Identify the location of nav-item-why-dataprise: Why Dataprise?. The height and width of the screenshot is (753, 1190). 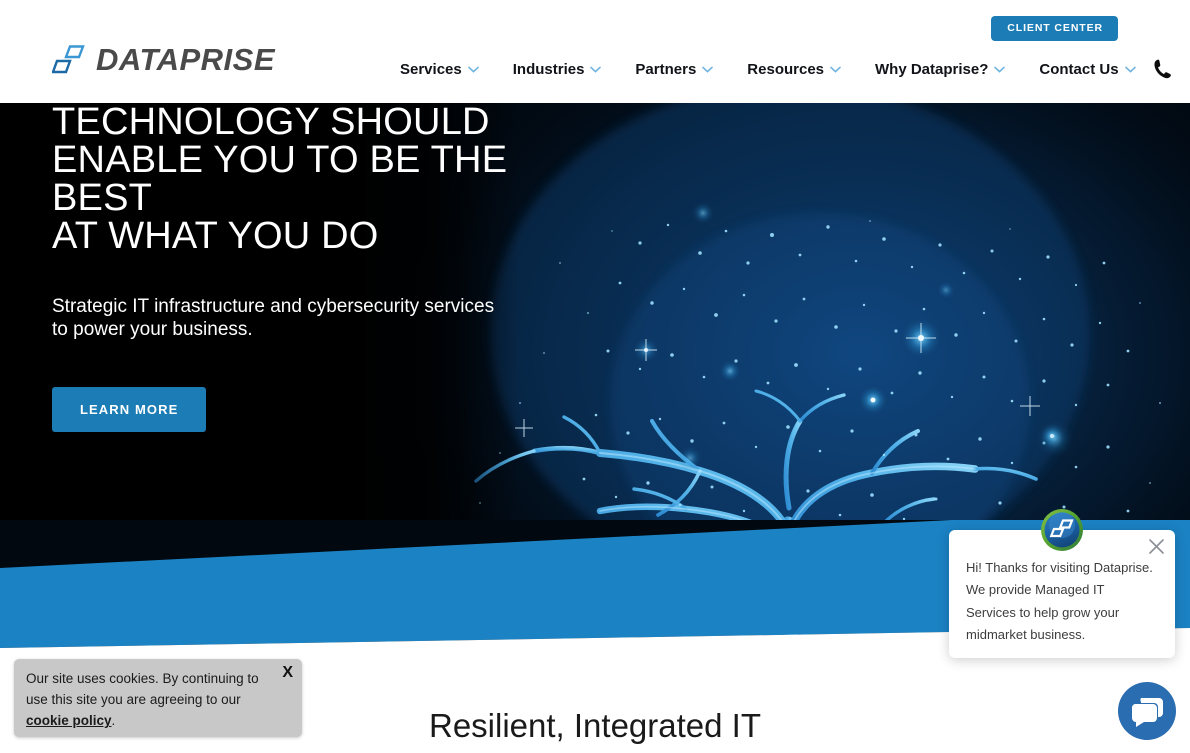
(940, 69).